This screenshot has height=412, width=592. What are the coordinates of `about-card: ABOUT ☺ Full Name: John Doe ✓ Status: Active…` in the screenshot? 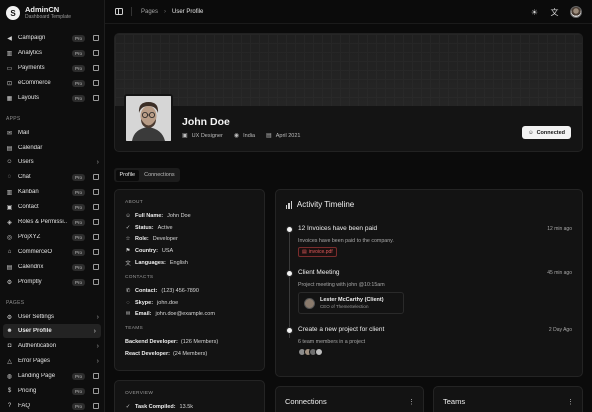 It's located at (189, 280).